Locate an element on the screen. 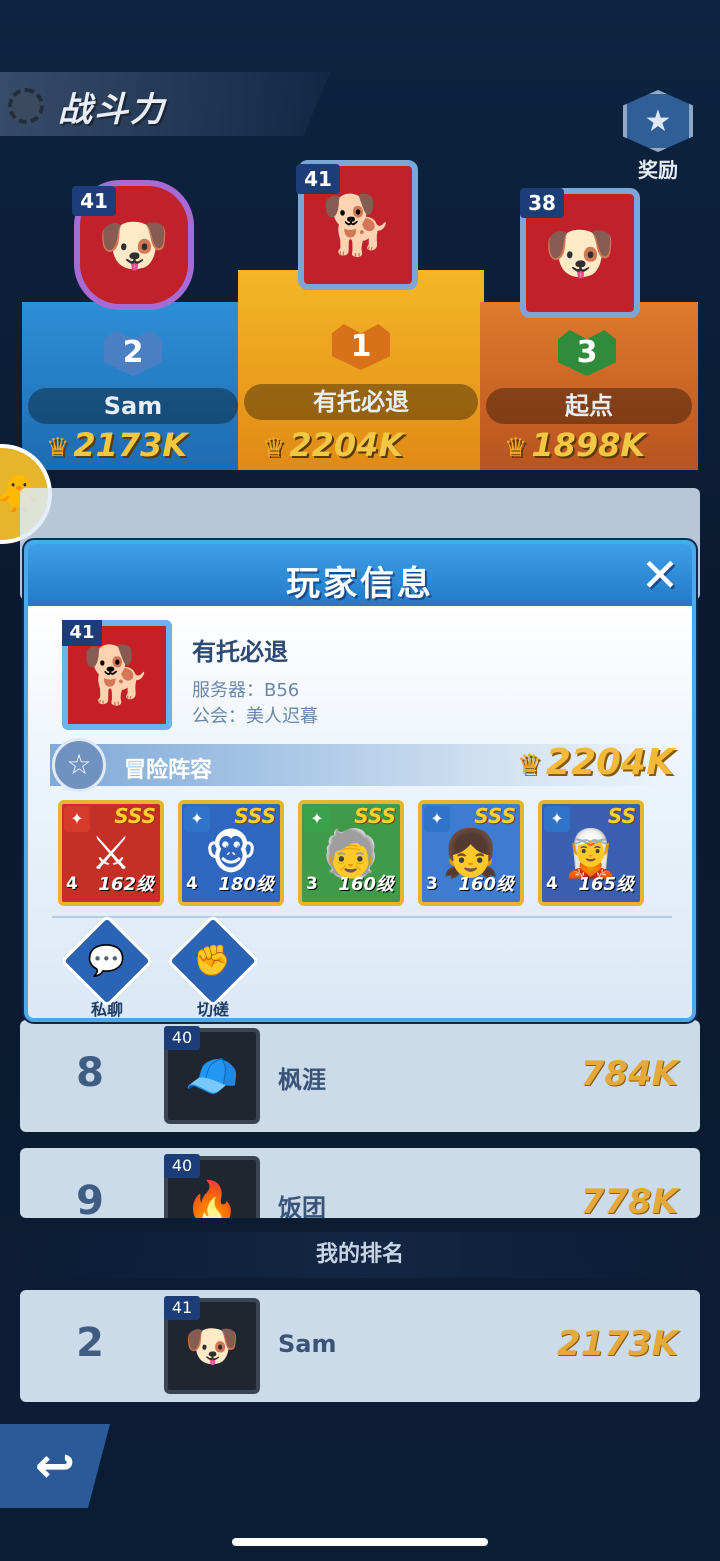 This screenshot has height=1561, width=720. player-guild: 公会：美人迟暮 is located at coordinates (255, 716).